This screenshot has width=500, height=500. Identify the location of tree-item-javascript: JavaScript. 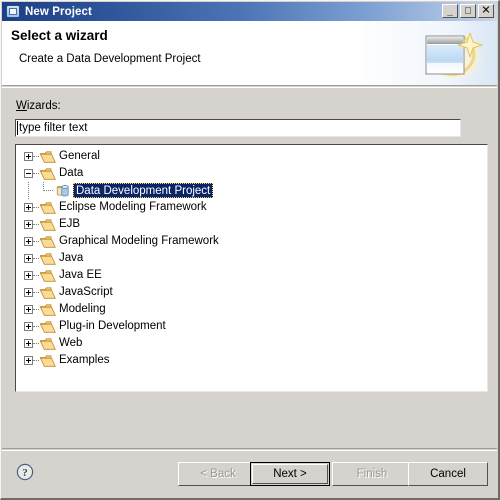
(251, 292).